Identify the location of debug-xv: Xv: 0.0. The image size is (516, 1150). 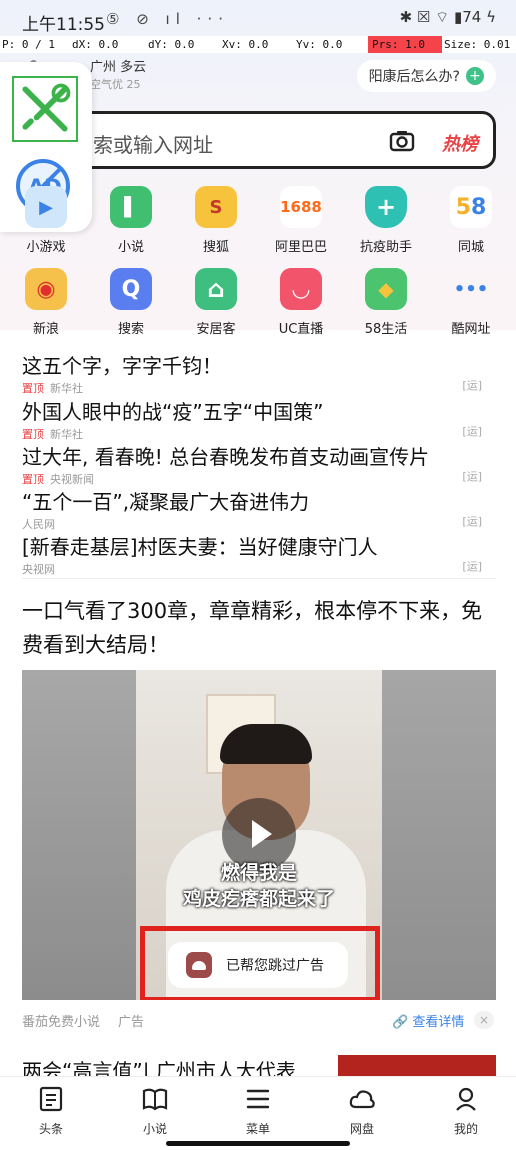
(245, 44).